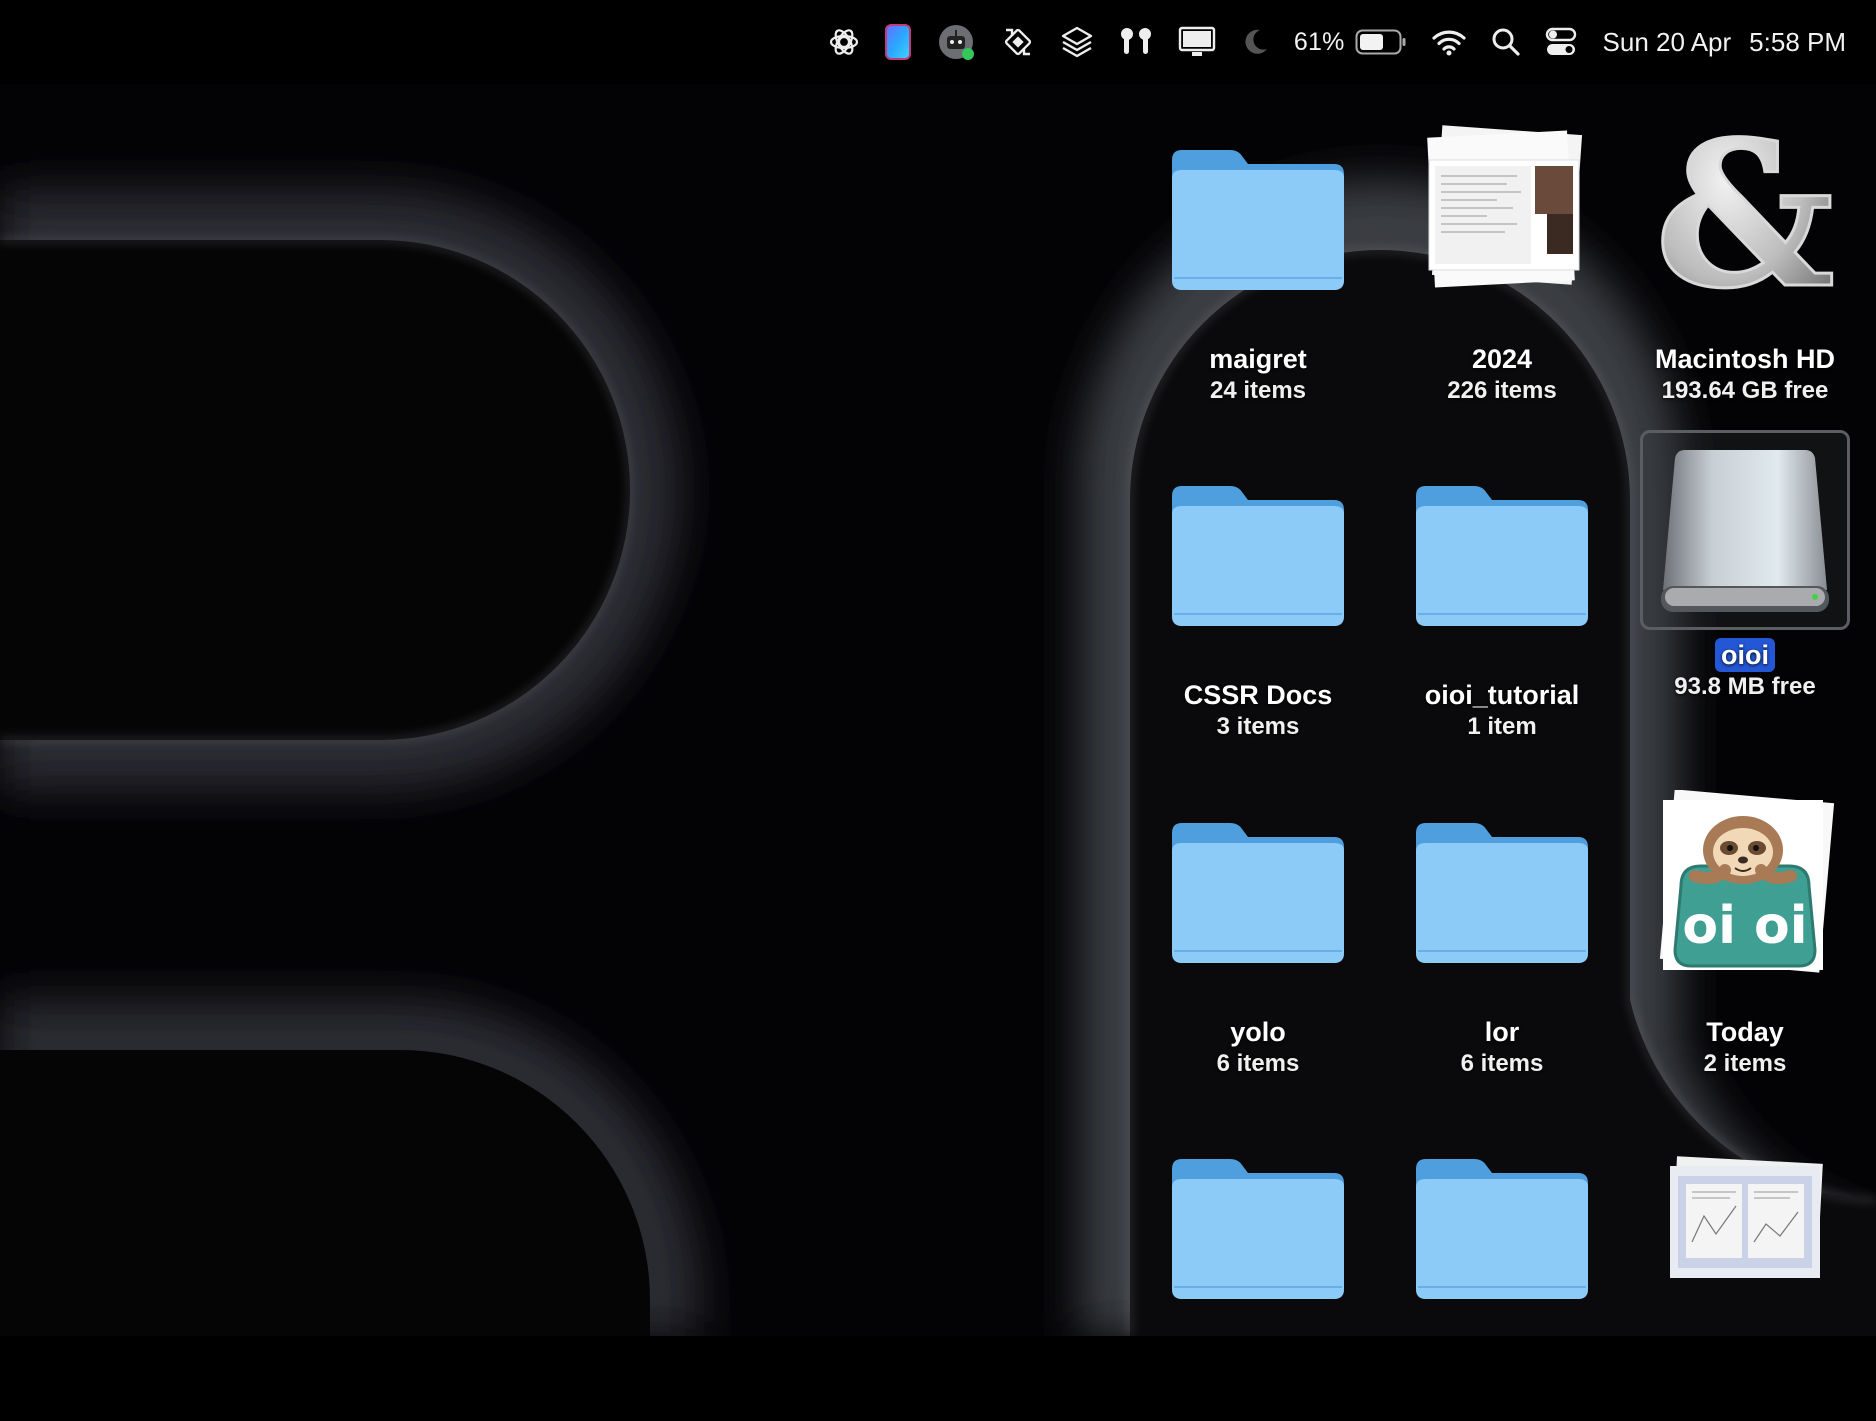  I want to click on search-icon, so click(1506, 42).